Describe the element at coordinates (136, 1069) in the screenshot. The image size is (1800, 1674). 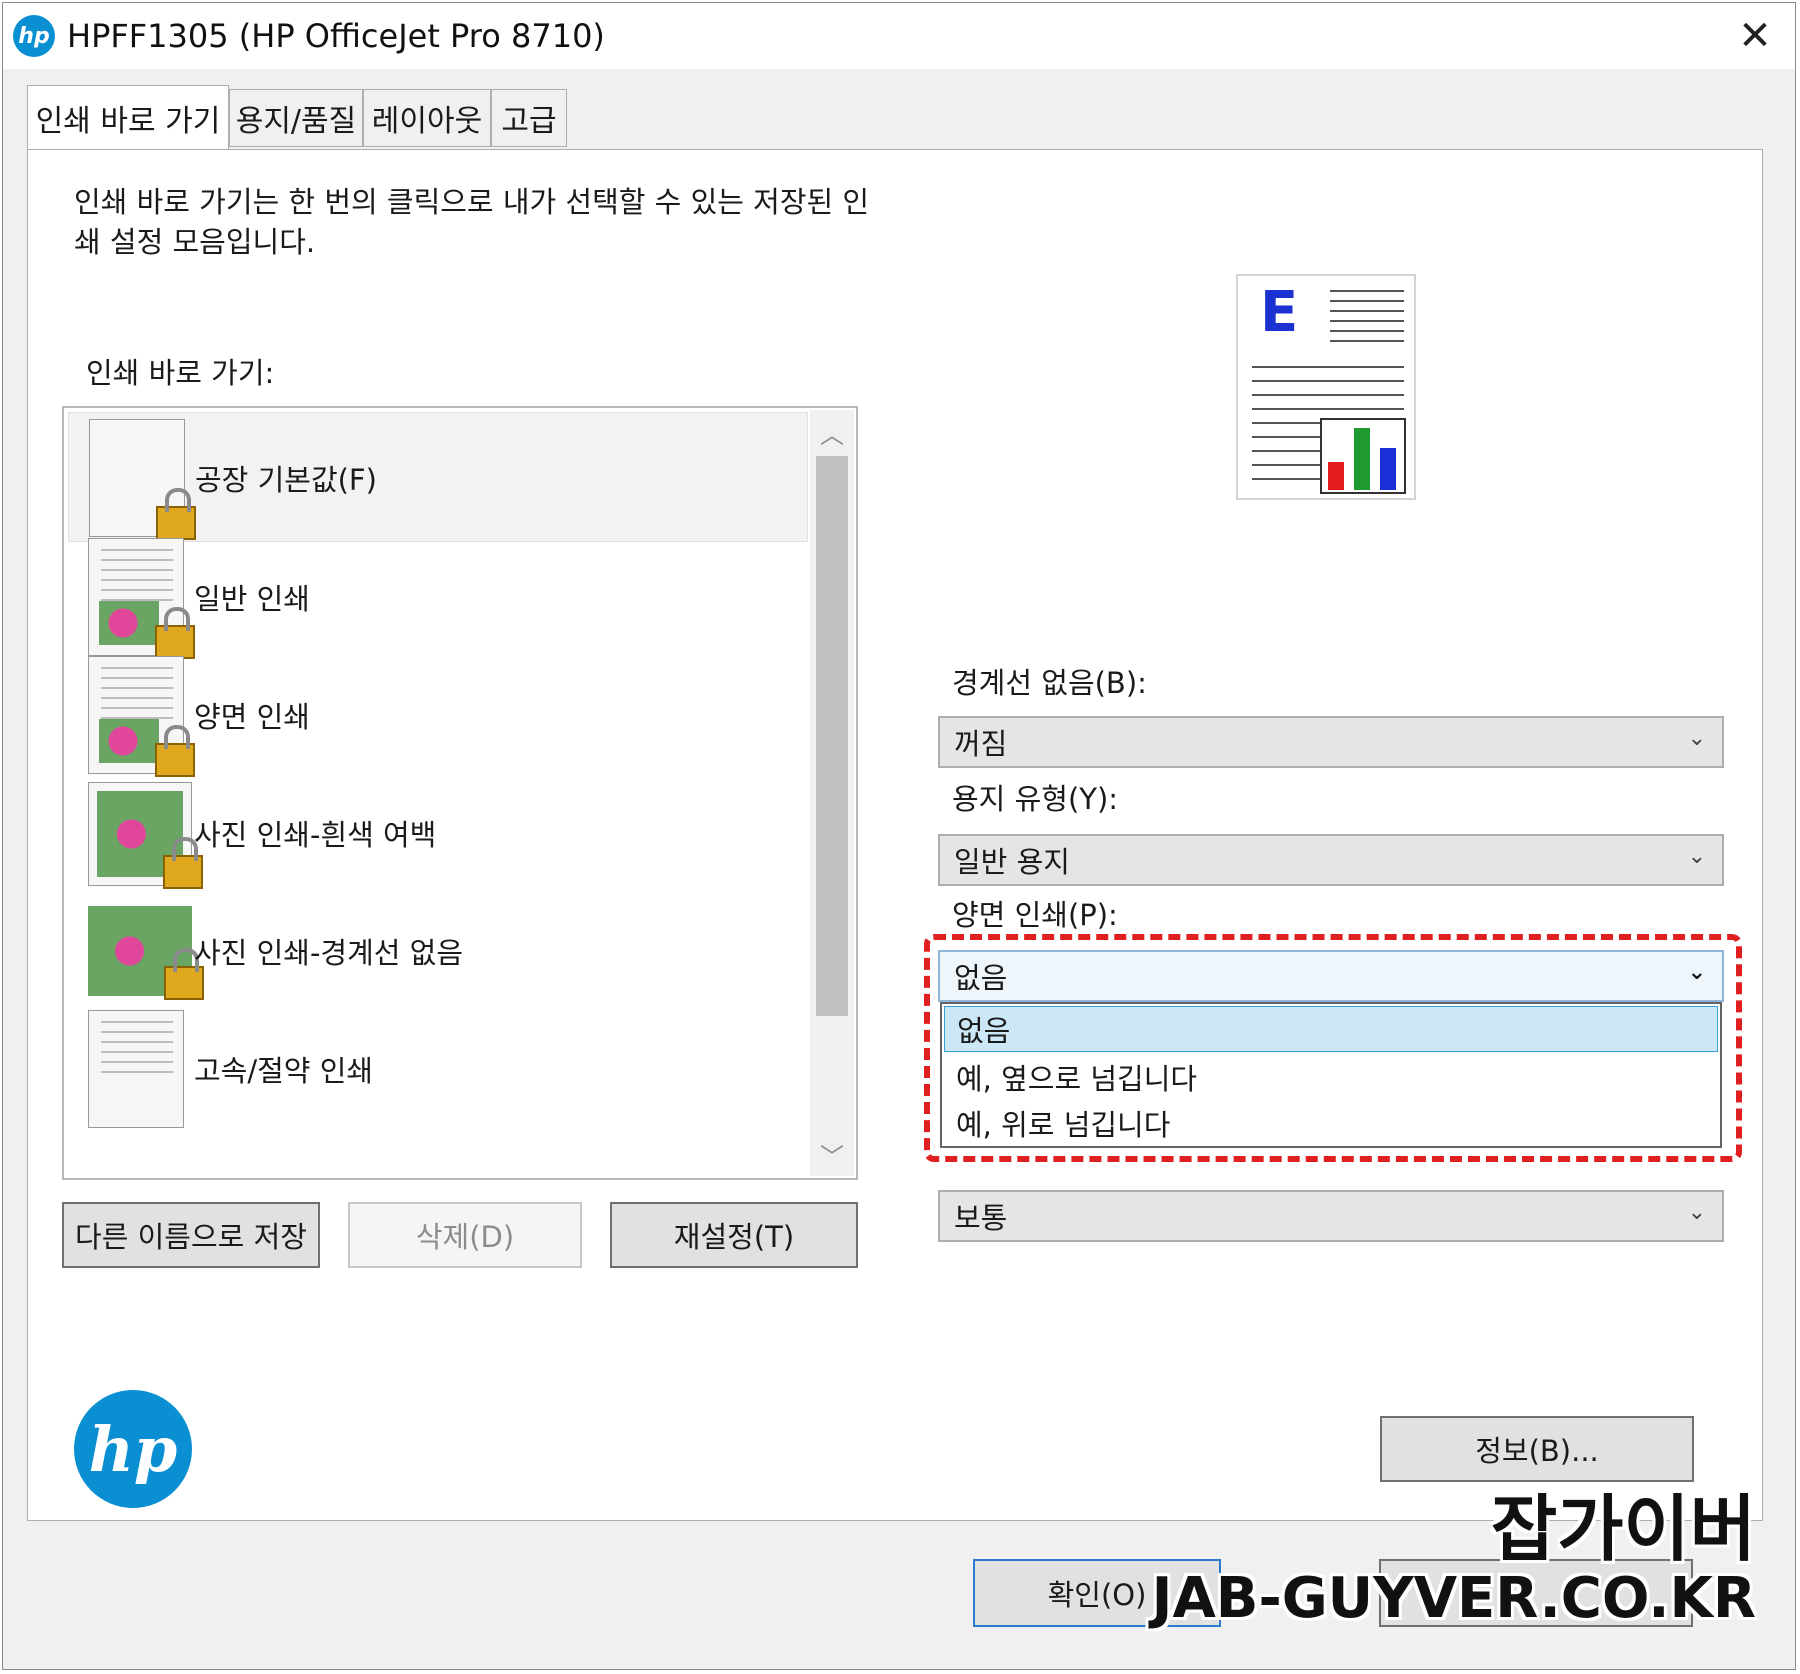
I see `draft-lock-icon` at that location.